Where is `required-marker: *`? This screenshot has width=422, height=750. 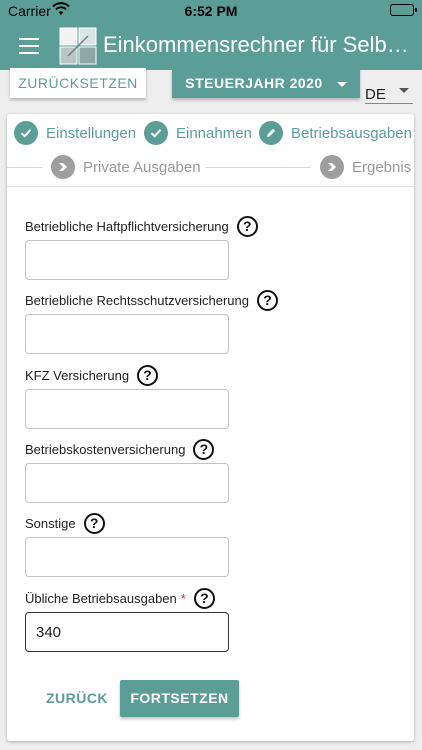 required-marker: * is located at coordinates (183, 598).